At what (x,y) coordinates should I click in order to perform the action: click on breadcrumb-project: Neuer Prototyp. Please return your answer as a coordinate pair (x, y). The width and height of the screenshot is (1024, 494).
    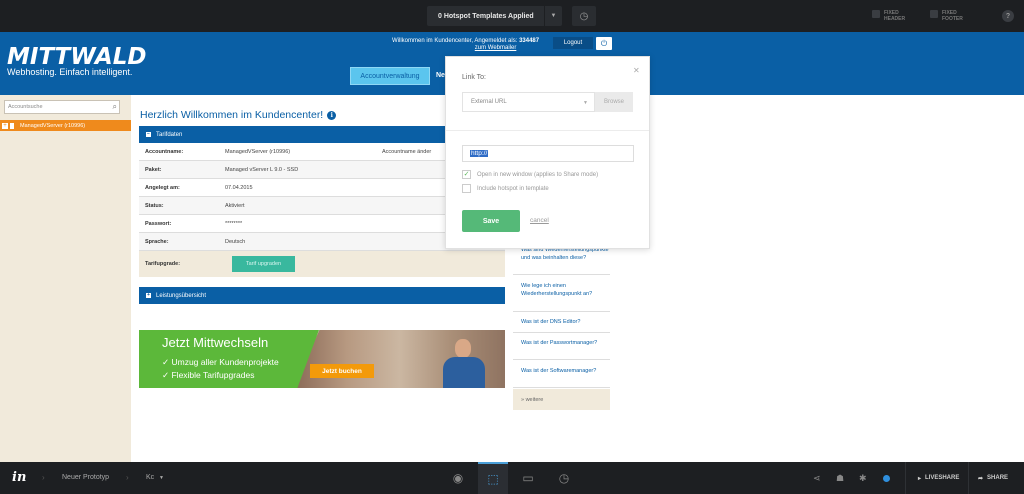
    Looking at the image, I should click on (85, 477).